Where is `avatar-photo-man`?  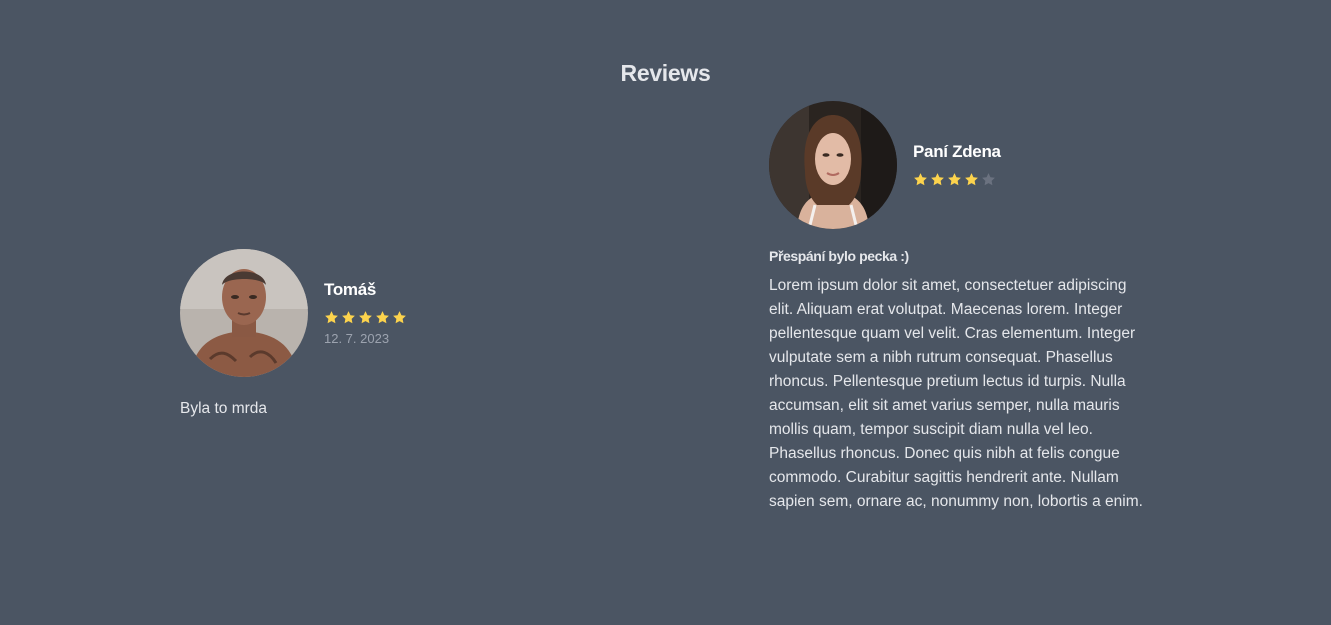 avatar-photo-man is located at coordinates (244, 313).